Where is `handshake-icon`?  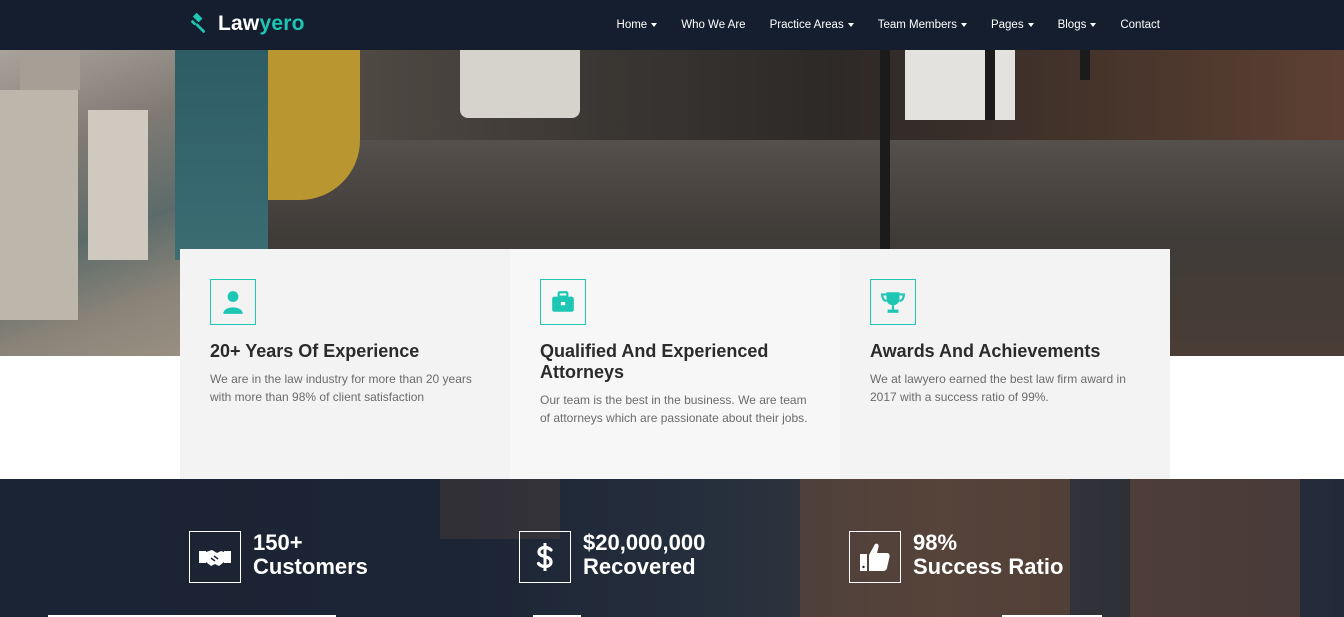
handshake-icon is located at coordinates (215, 558).